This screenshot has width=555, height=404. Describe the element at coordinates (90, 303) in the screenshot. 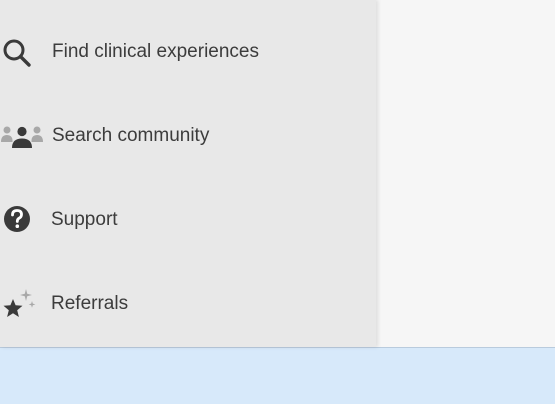

I see `sidebar-item-label: Referrals` at that location.